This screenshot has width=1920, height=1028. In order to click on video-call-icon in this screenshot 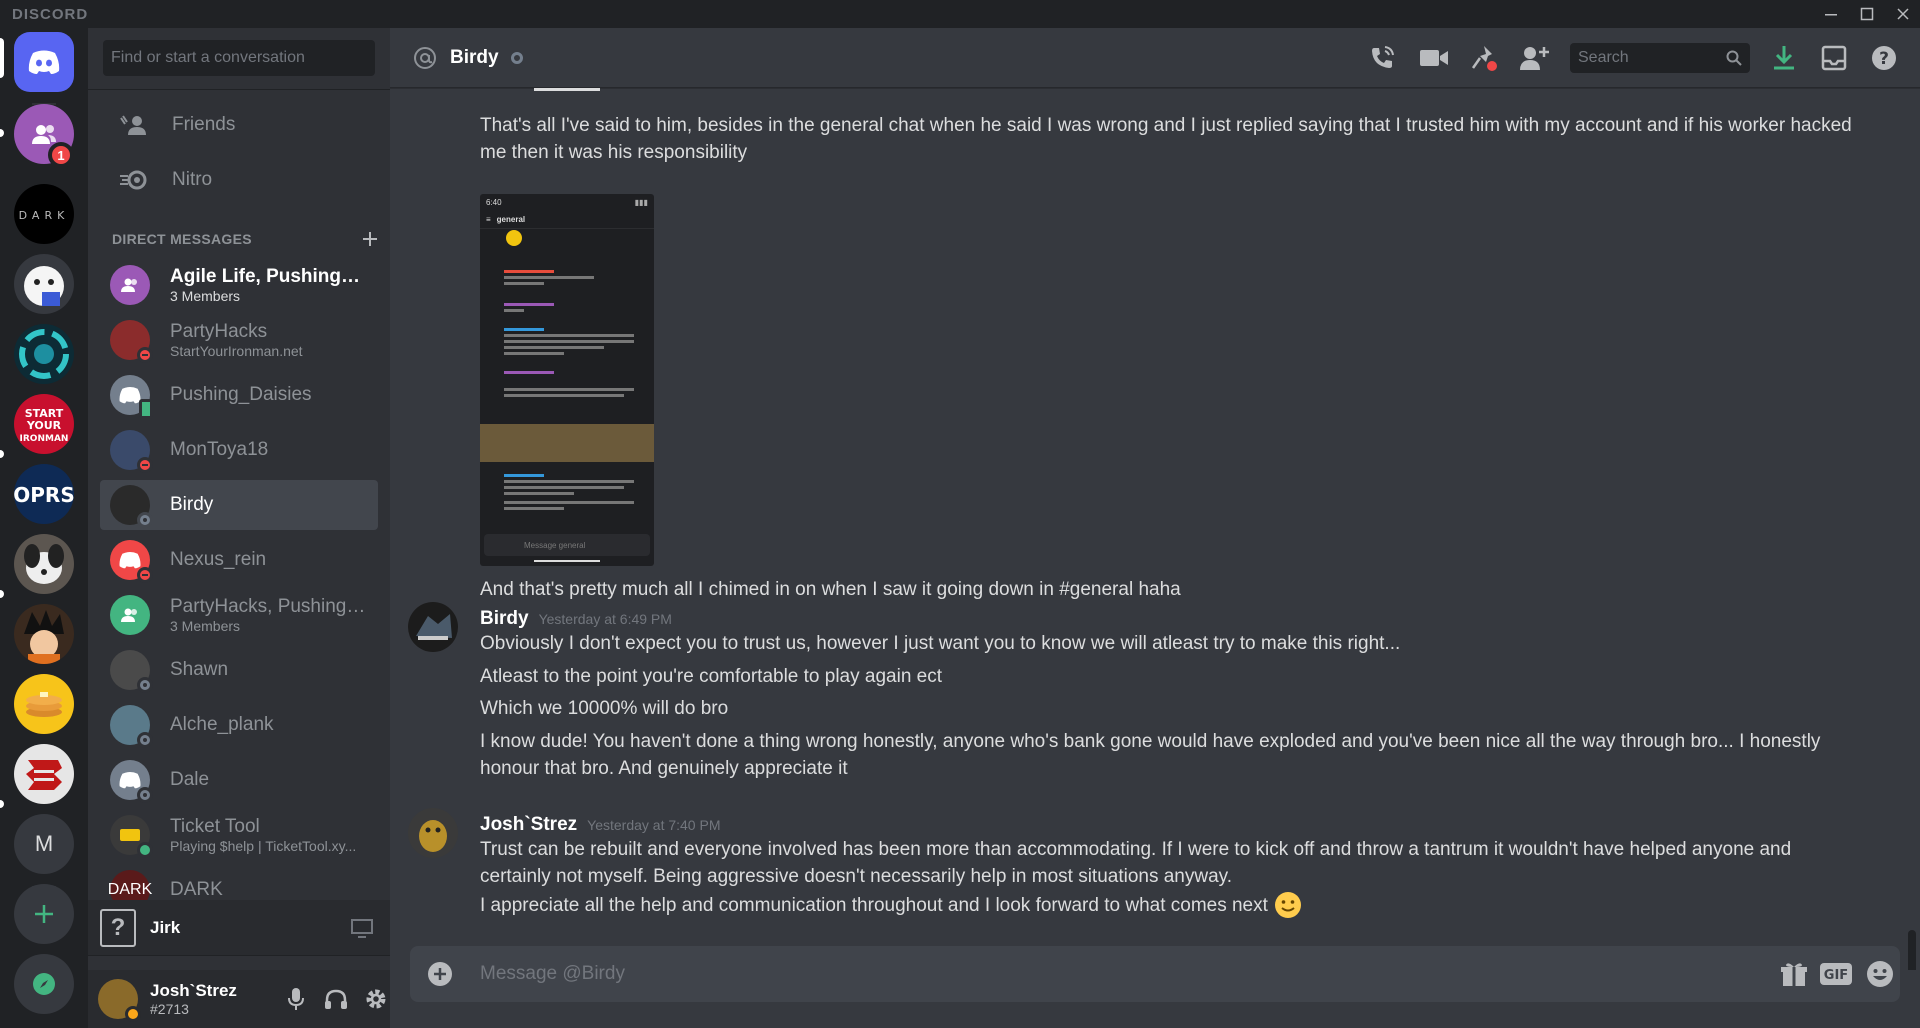, I will do `click(1434, 58)`.